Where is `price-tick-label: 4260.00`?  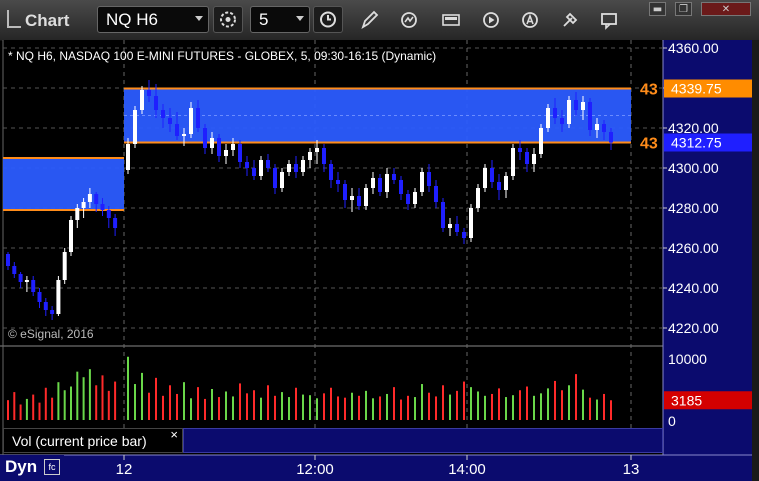 price-tick-label: 4260.00 is located at coordinates (693, 248).